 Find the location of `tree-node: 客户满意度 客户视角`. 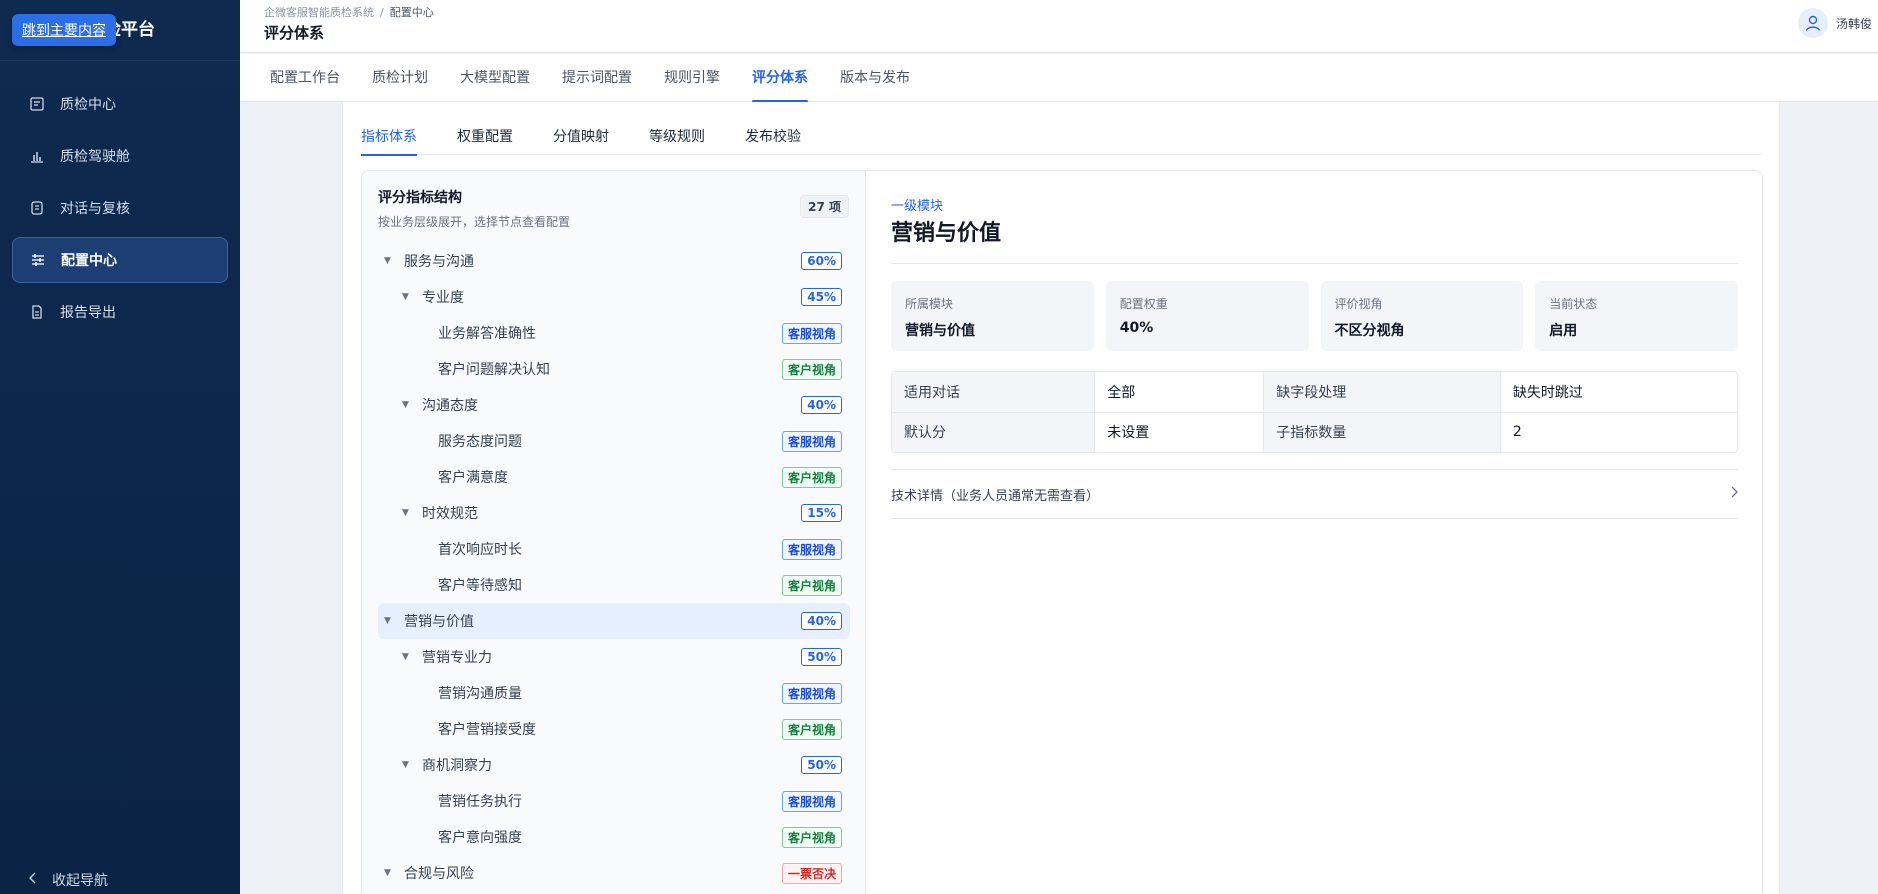

tree-node: 客户满意度 客户视角 is located at coordinates (614, 477).